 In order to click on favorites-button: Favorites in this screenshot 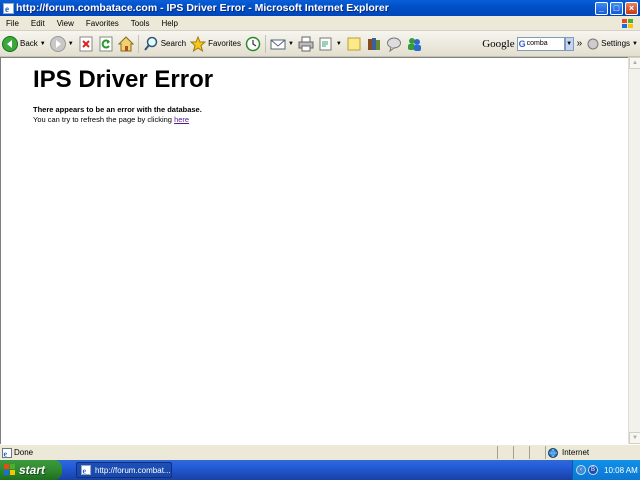, I will do `click(215, 44)`.